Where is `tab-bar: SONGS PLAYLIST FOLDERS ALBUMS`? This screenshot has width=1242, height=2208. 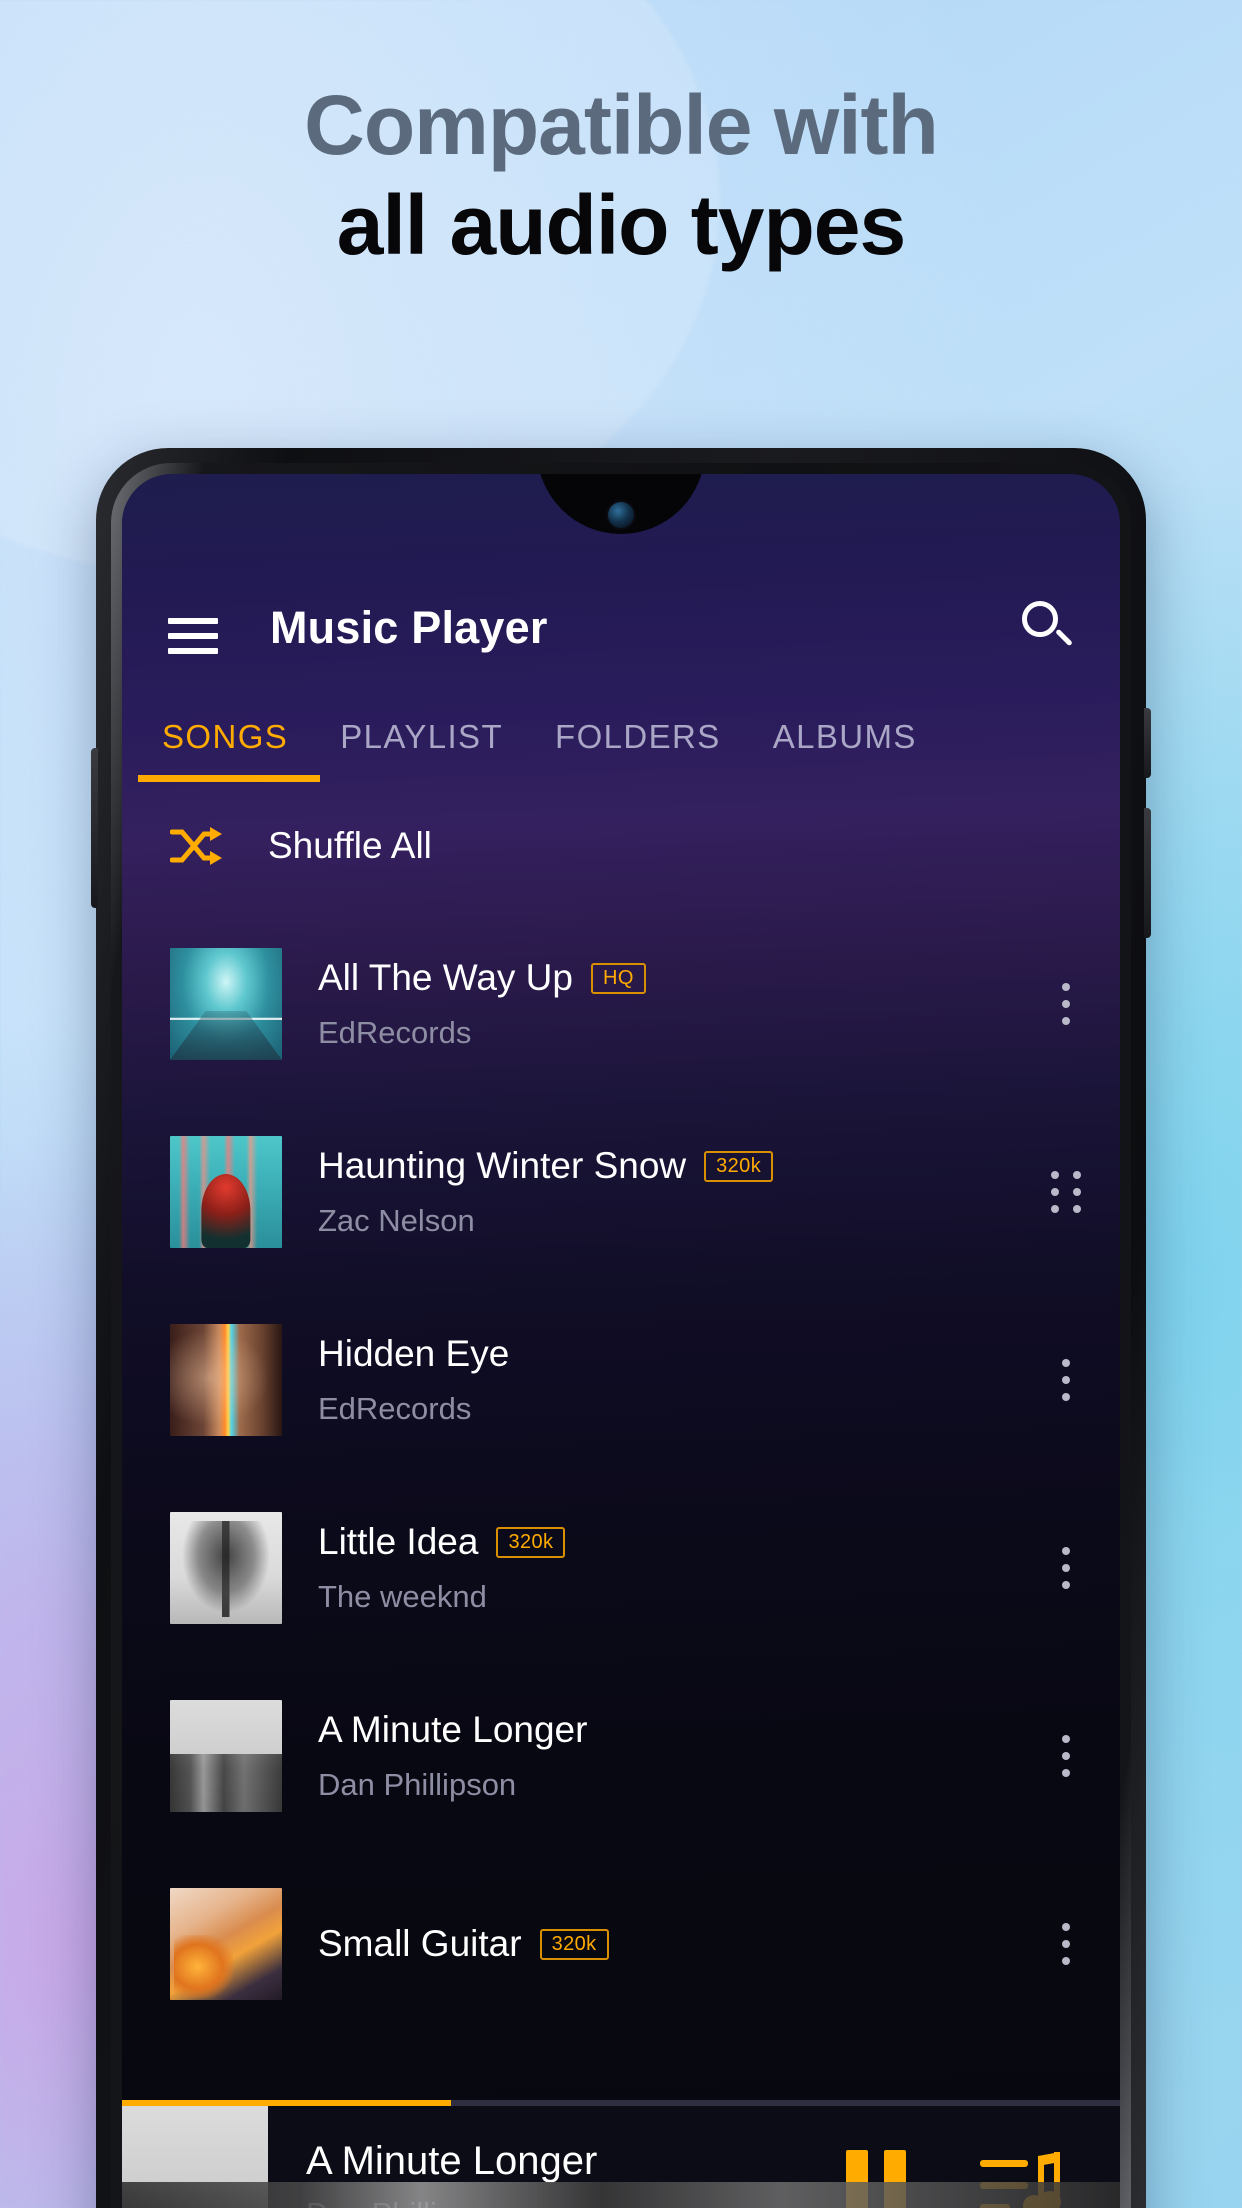
tab-bar: SONGS PLAYLIST FOLDERS ALBUMS is located at coordinates (621, 726).